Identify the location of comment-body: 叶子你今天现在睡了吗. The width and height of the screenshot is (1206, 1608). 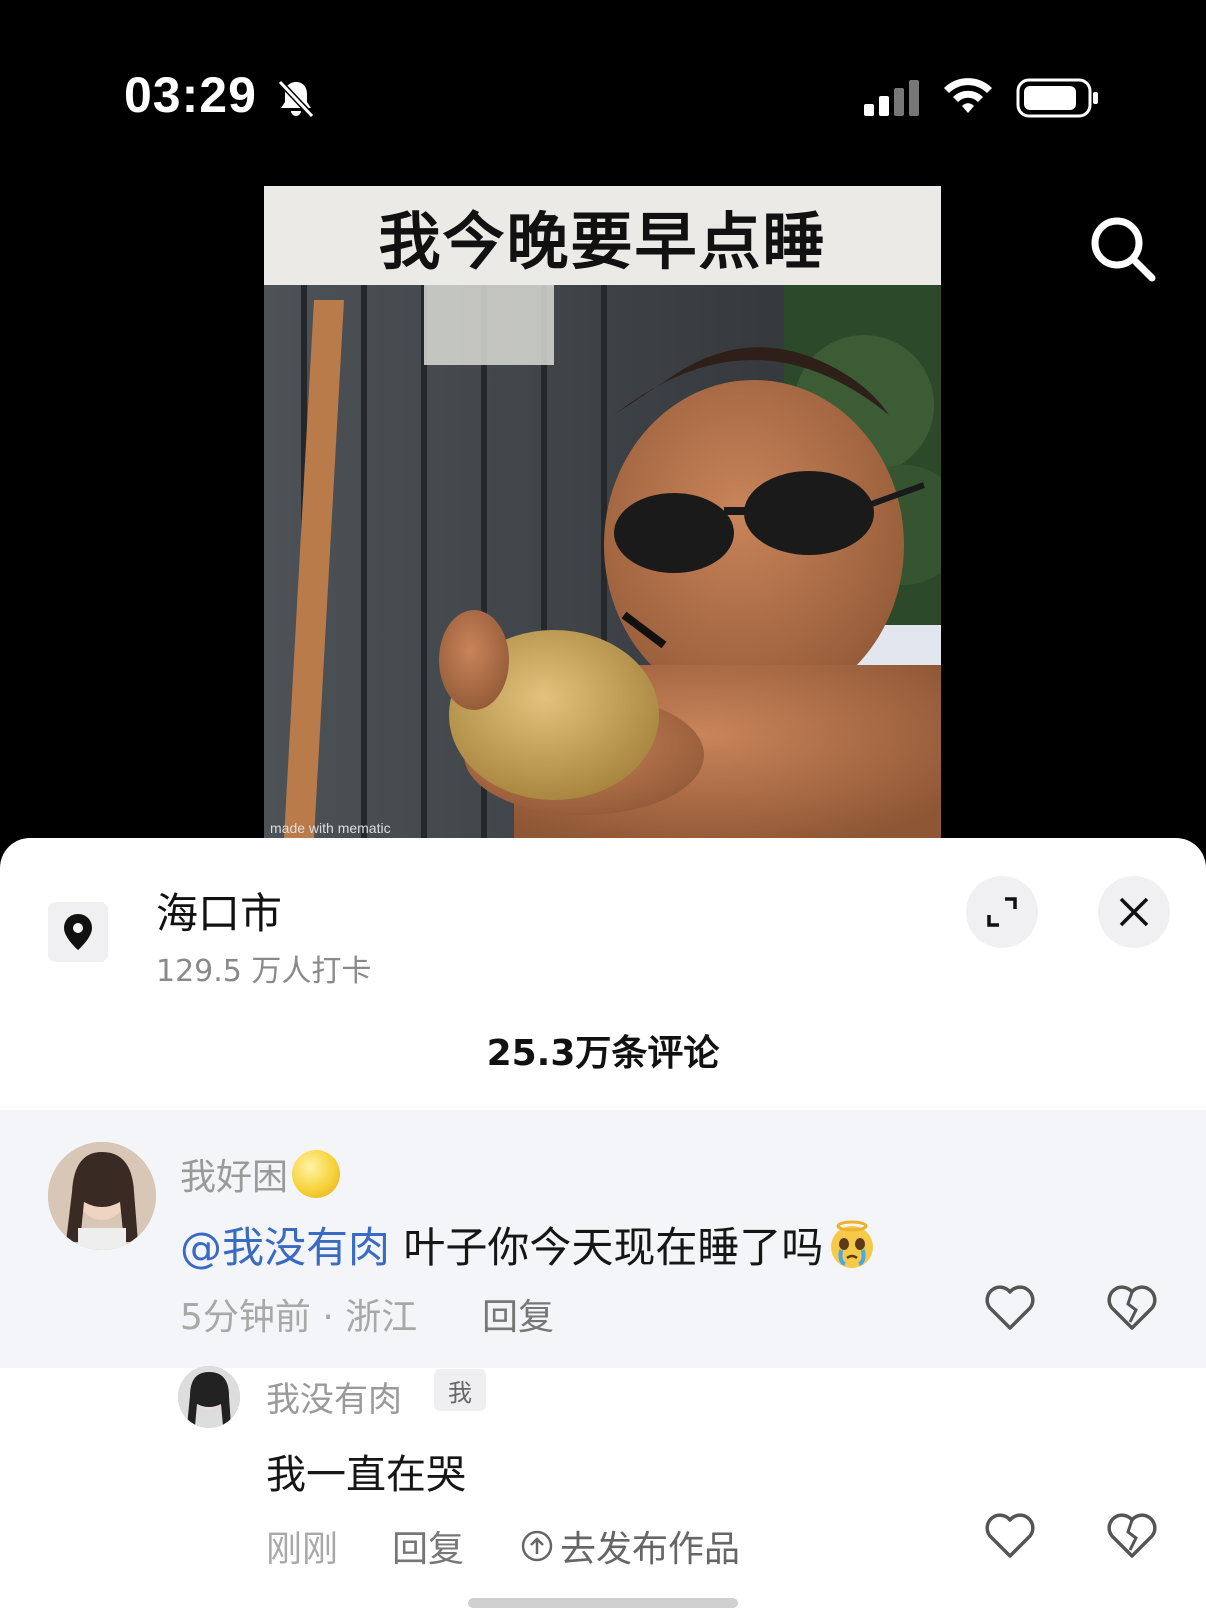
(607, 1247).